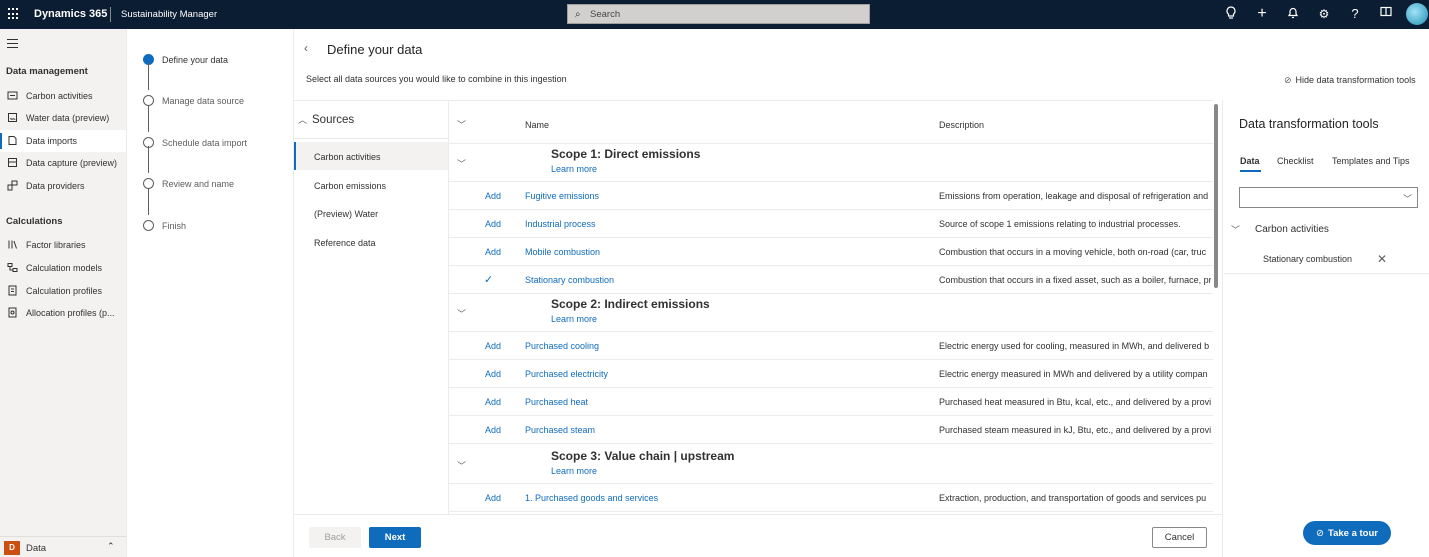 The height and width of the screenshot is (557, 1429). Describe the element at coordinates (560, 224) in the screenshot. I see `entity-name-link: Industrial process` at that location.